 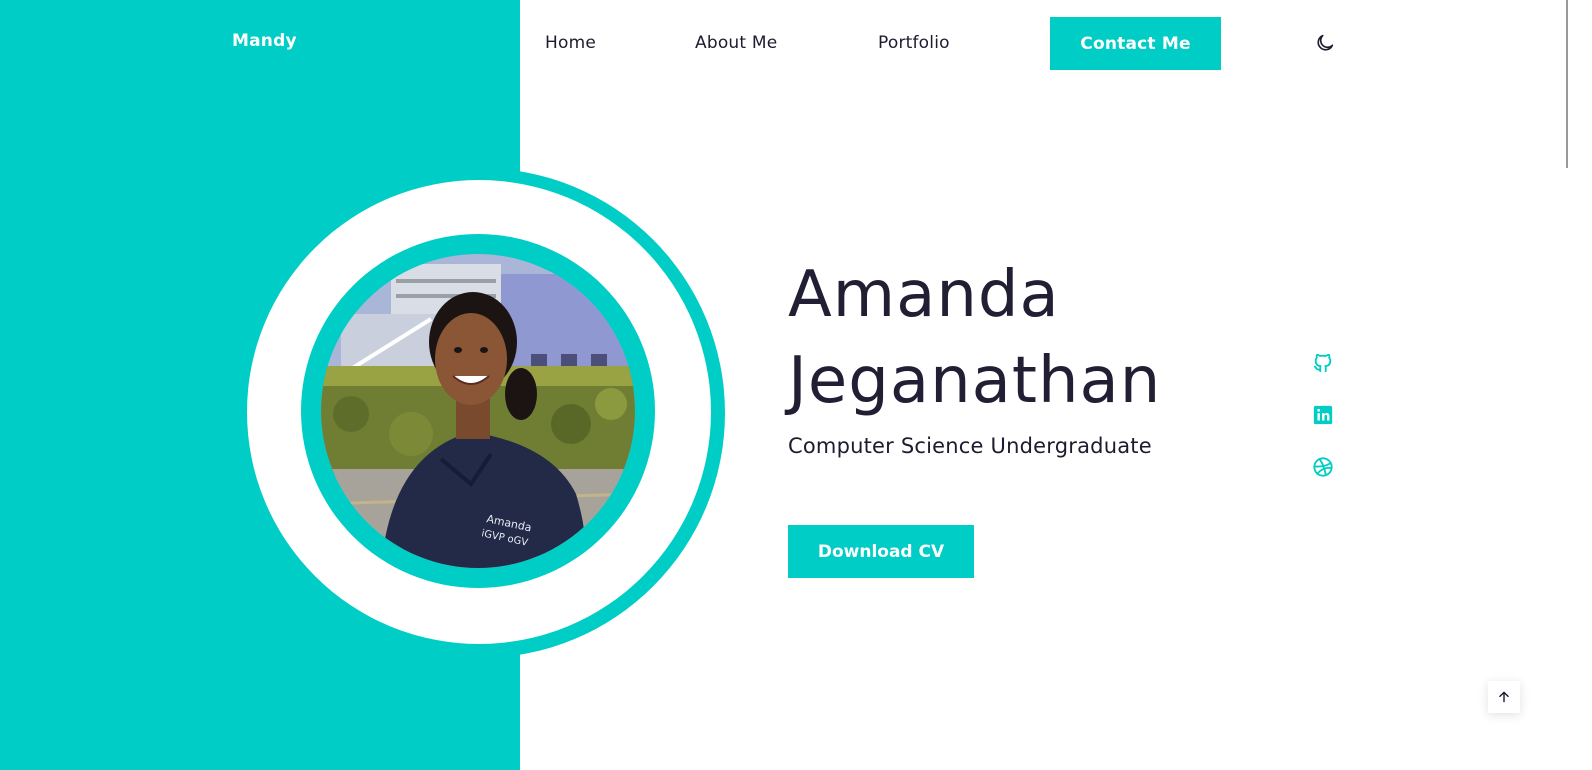 I want to click on moon-icon, so click(x=1325, y=43).